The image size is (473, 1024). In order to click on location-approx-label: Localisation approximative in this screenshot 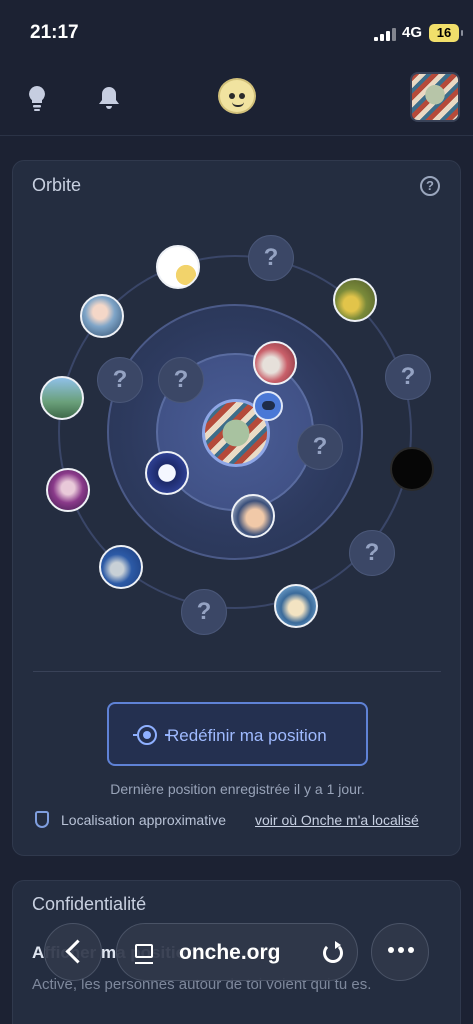, I will do `click(143, 820)`.